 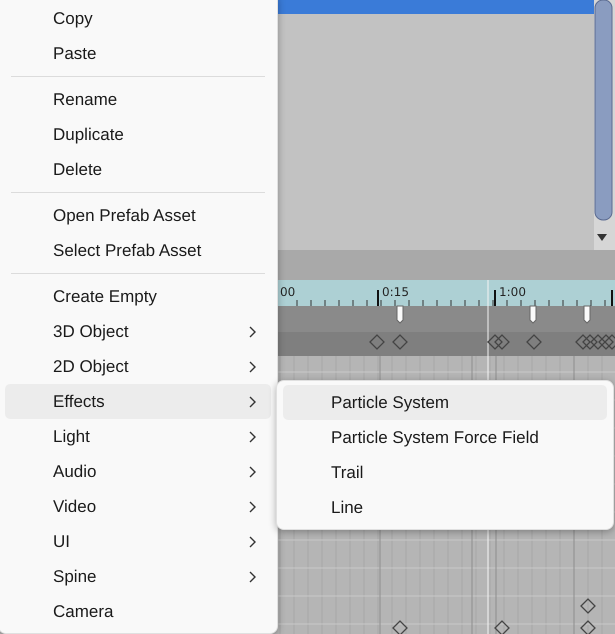 What do you see at coordinates (138, 18) in the screenshot?
I see `menu-item: Copy` at bounding box center [138, 18].